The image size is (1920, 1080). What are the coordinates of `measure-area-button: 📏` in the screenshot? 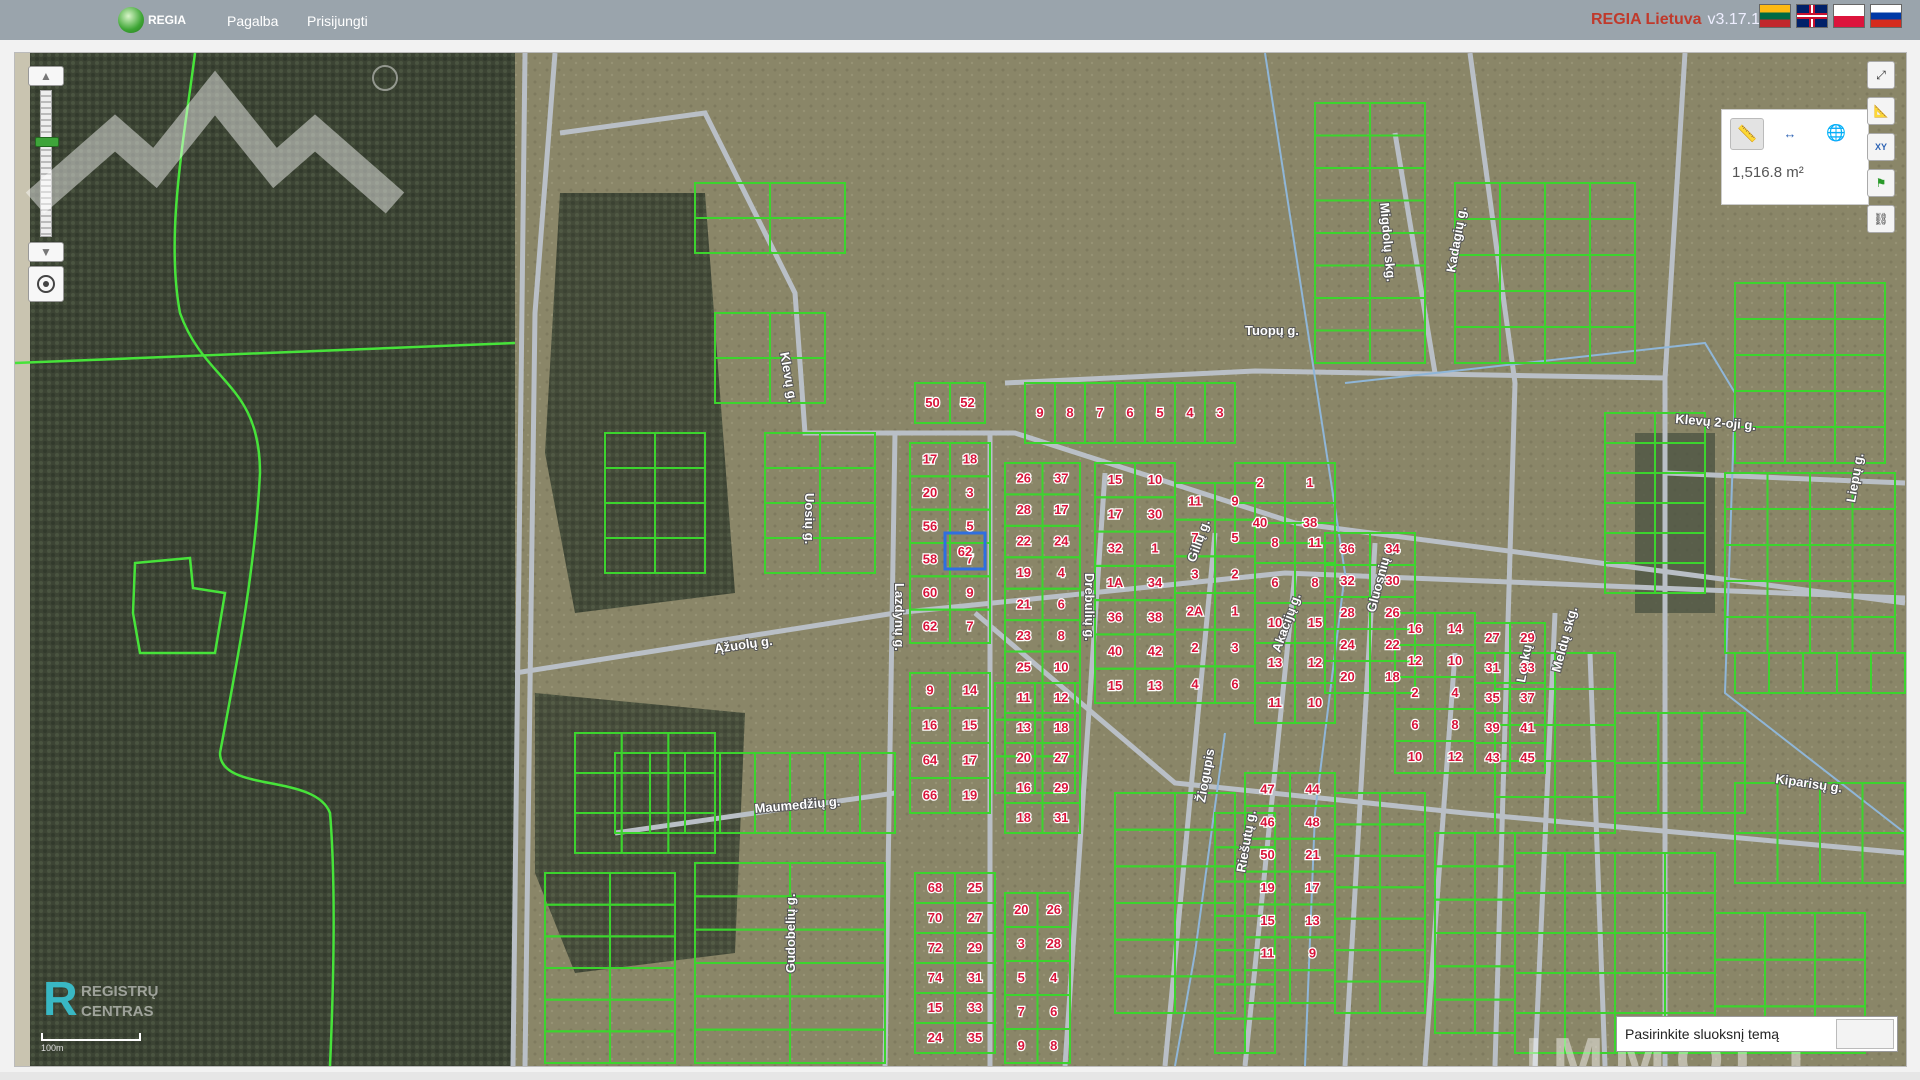 It's located at (1747, 134).